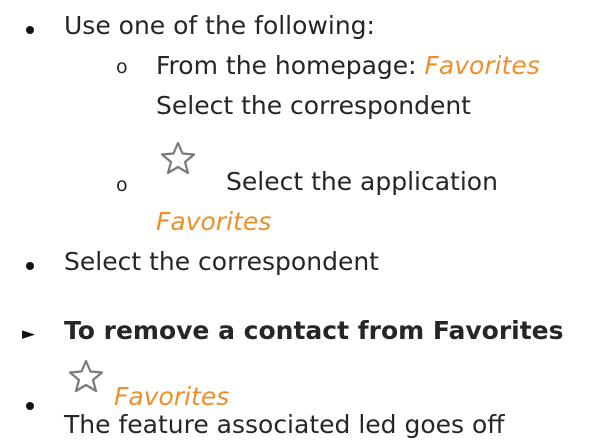  I want to click on option1-prefix: From the homepage:, so click(290, 65).